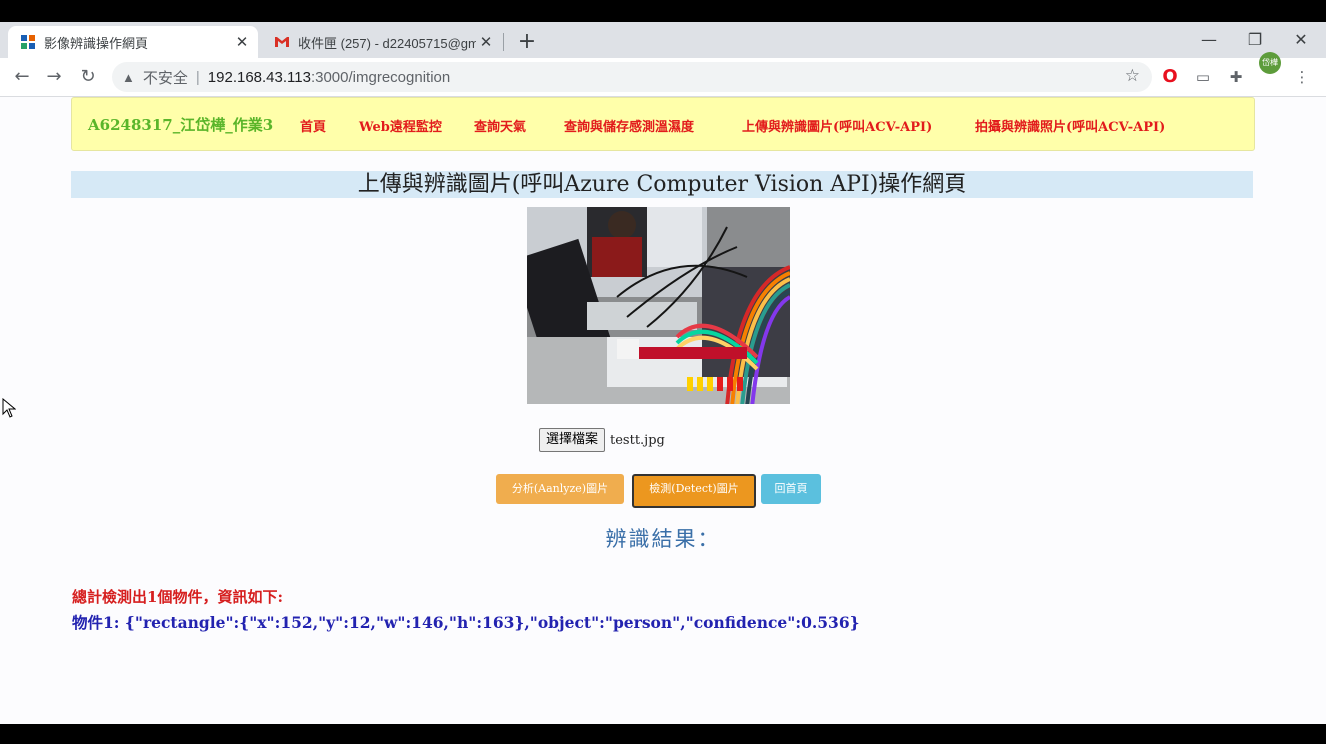 The image size is (1326, 744). Describe the element at coordinates (22, 77) in the screenshot. I see `back-icon: ←` at that location.